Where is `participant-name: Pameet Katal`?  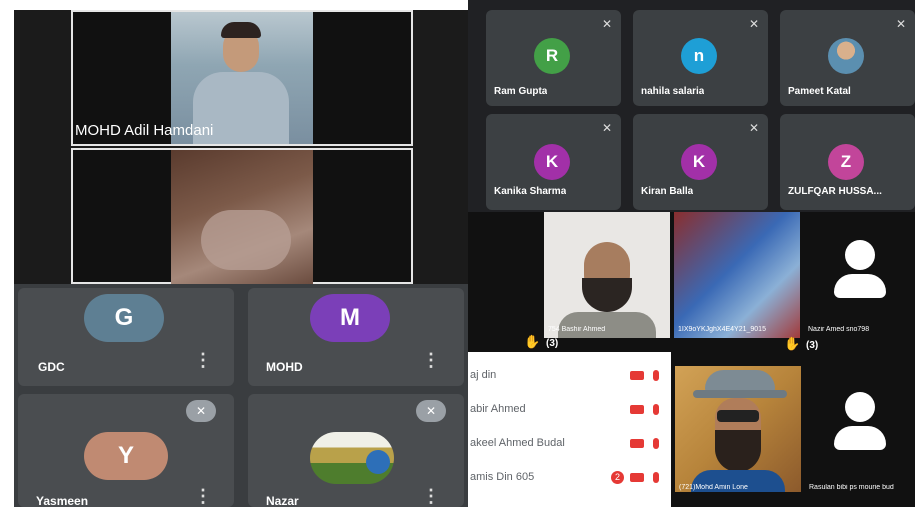 participant-name: Pameet Katal is located at coordinates (819, 91).